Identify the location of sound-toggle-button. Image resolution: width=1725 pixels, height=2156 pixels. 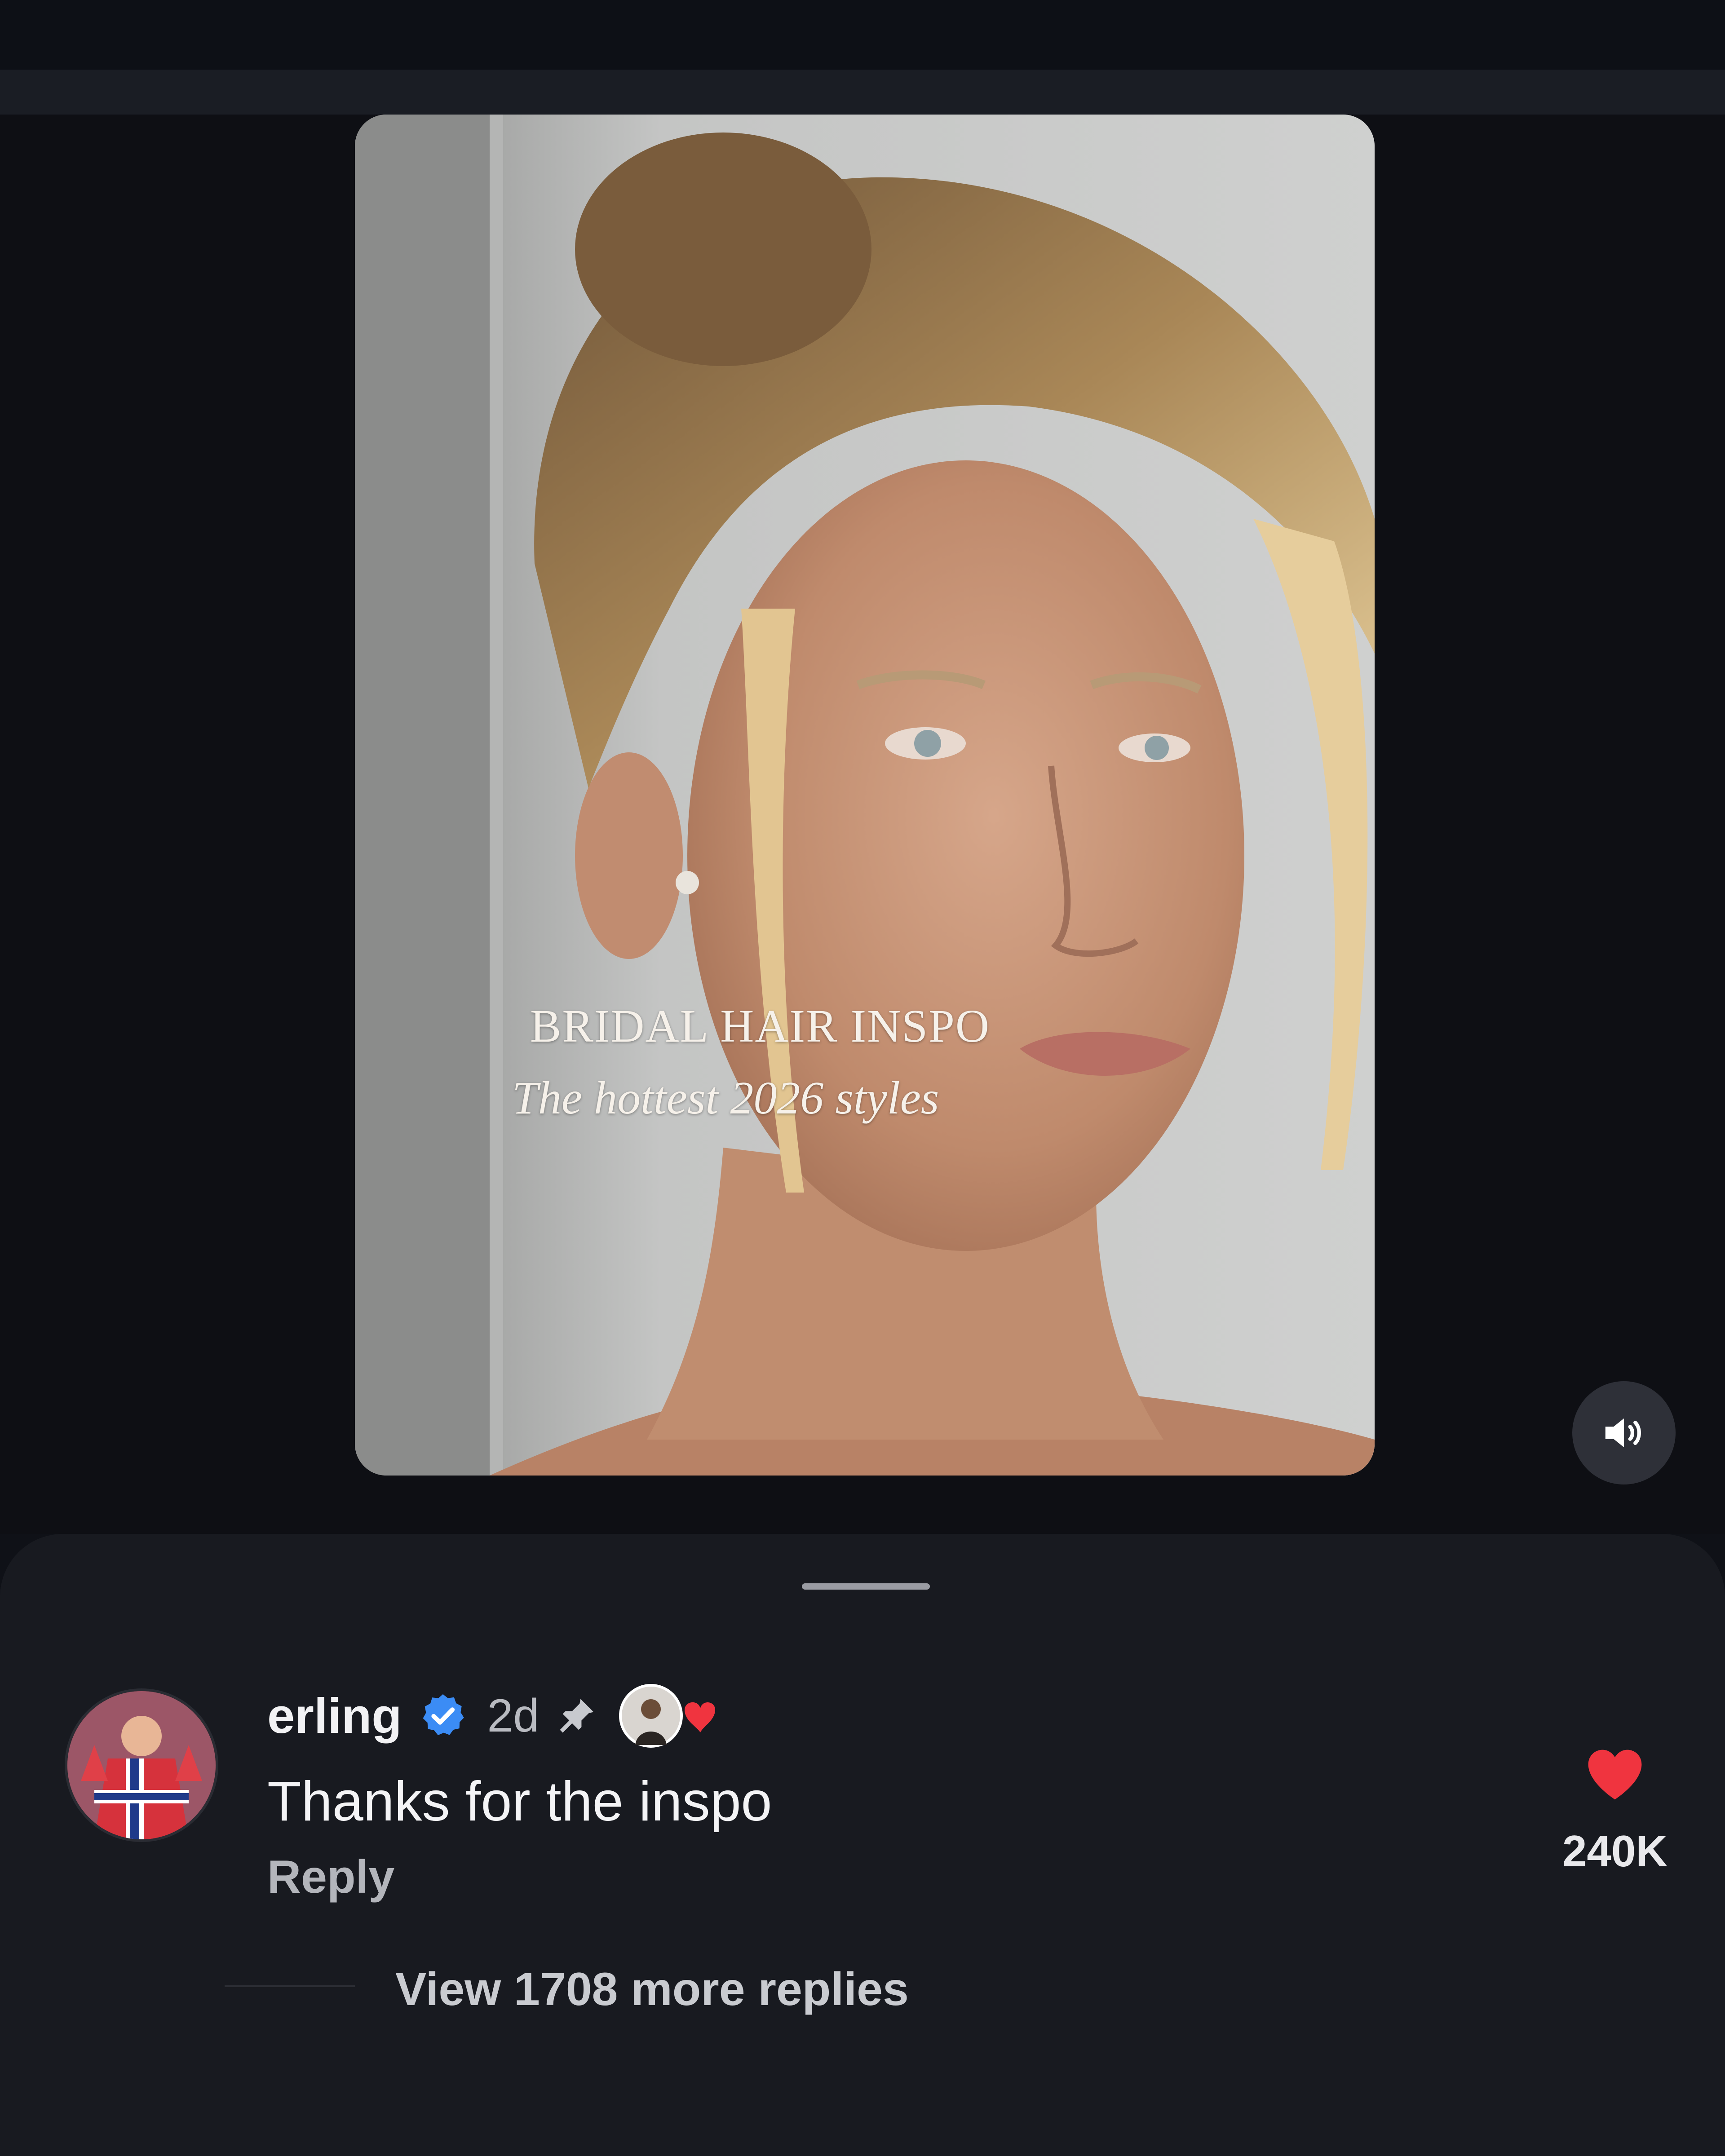
(1624, 1432).